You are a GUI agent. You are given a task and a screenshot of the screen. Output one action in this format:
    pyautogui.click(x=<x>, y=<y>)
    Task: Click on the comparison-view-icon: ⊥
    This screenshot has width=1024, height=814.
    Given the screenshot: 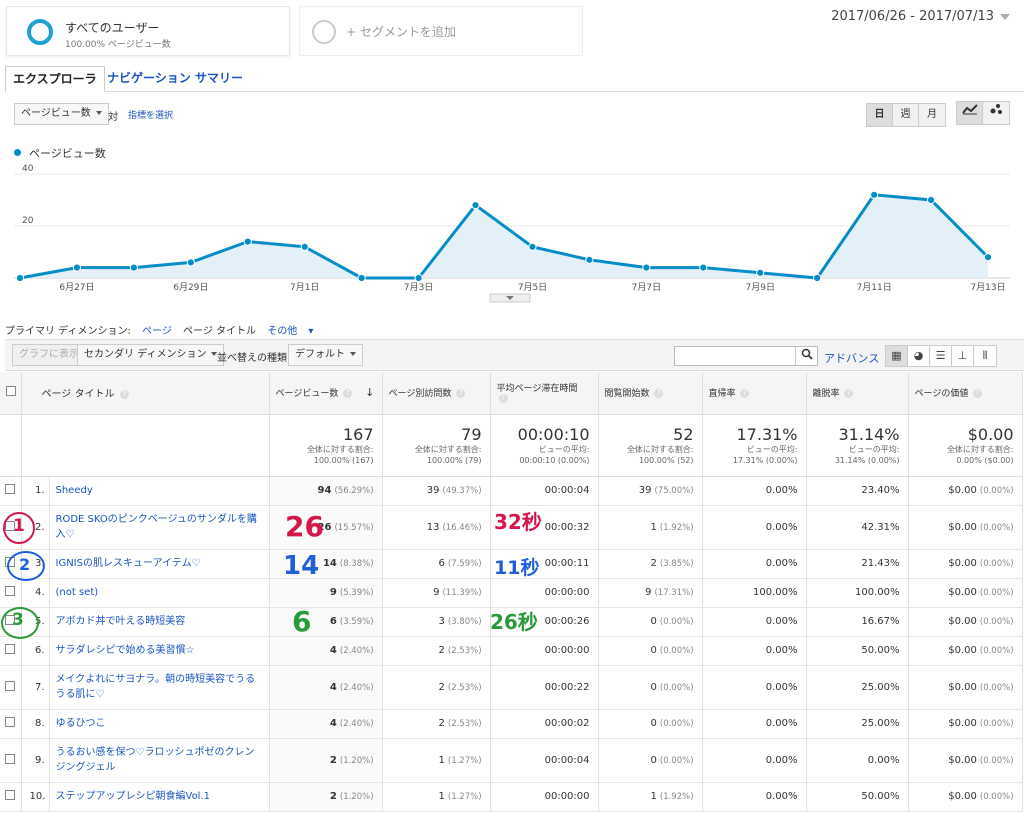 What is the action you would take?
    pyautogui.click(x=963, y=356)
    